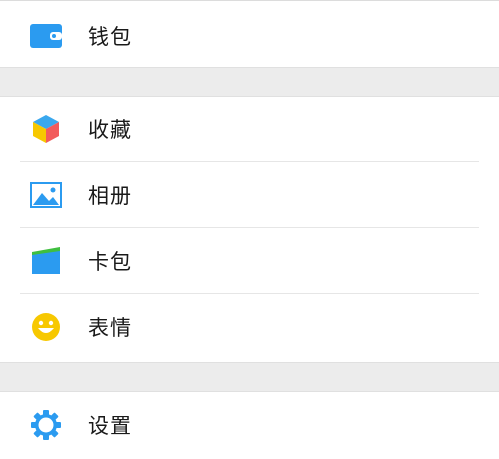 This screenshot has height=459, width=499. What do you see at coordinates (46, 327) in the screenshot?
I see `smiley-icon` at bounding box center [46, 327].